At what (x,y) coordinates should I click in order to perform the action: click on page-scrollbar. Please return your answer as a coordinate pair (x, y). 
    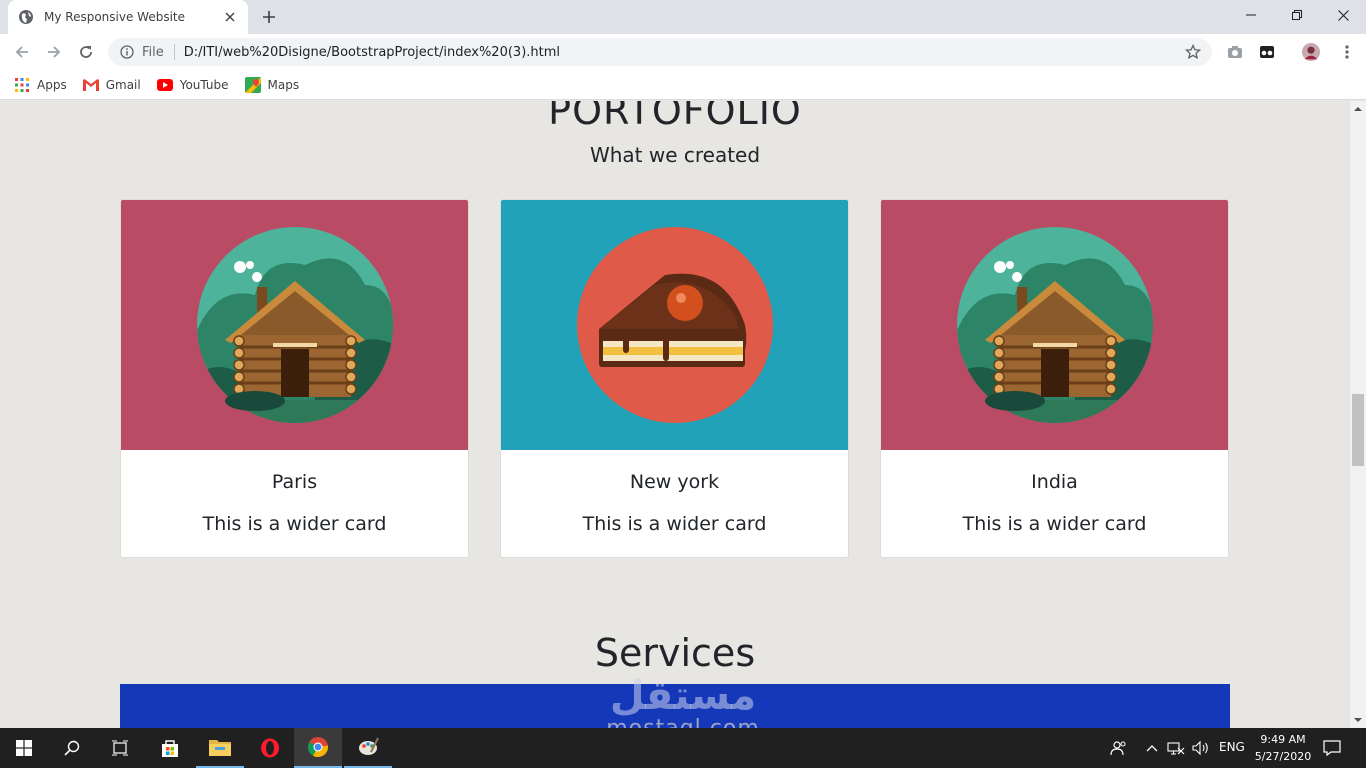
    Looking at the image, I should click on (1358, 414).